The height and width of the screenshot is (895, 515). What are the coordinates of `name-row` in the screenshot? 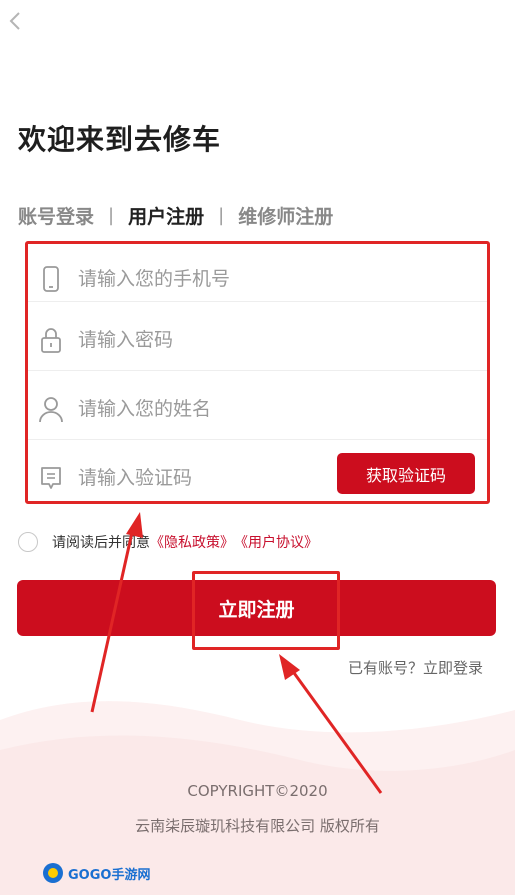 It's located at (257, 408).